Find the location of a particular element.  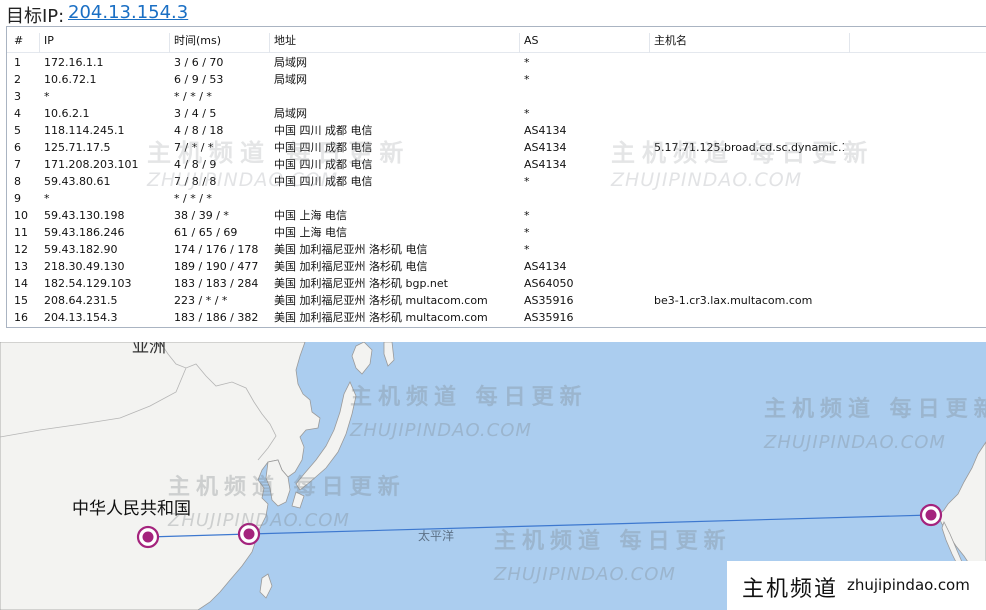

hop-address: 美国 加利福尼亚州 洛杉矶 bgp.net is located at coordinates (361, 283).